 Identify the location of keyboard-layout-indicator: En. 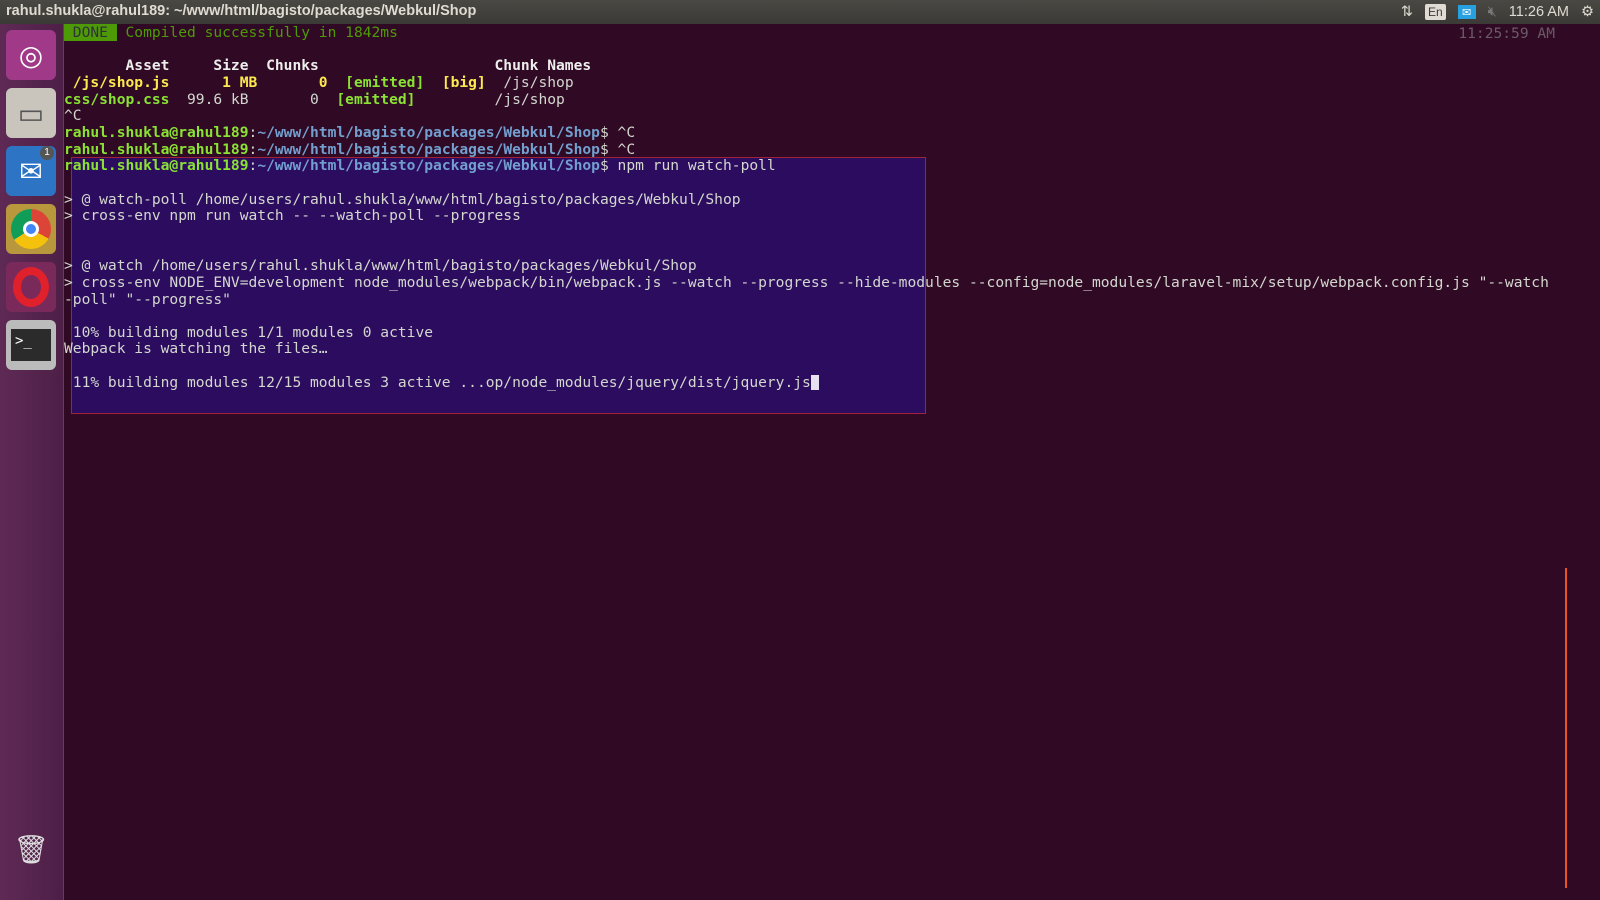
(1435, 12).